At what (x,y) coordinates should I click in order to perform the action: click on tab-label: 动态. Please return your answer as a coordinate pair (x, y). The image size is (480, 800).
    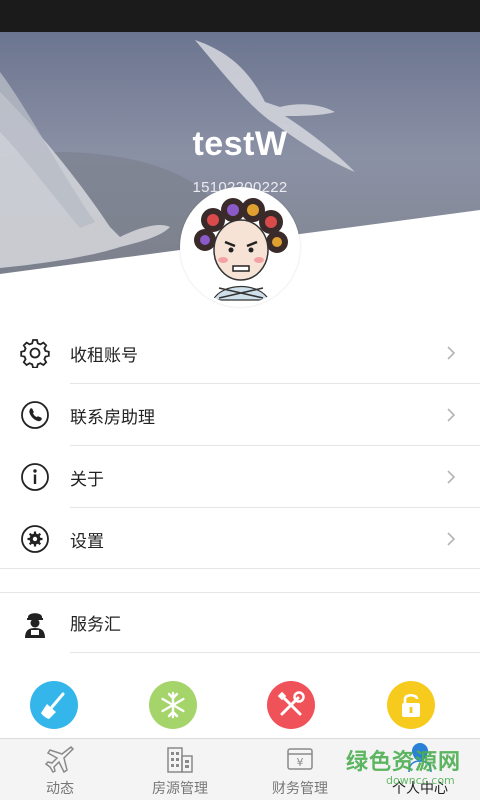
    Looking at the image, I should click on (60, 789).